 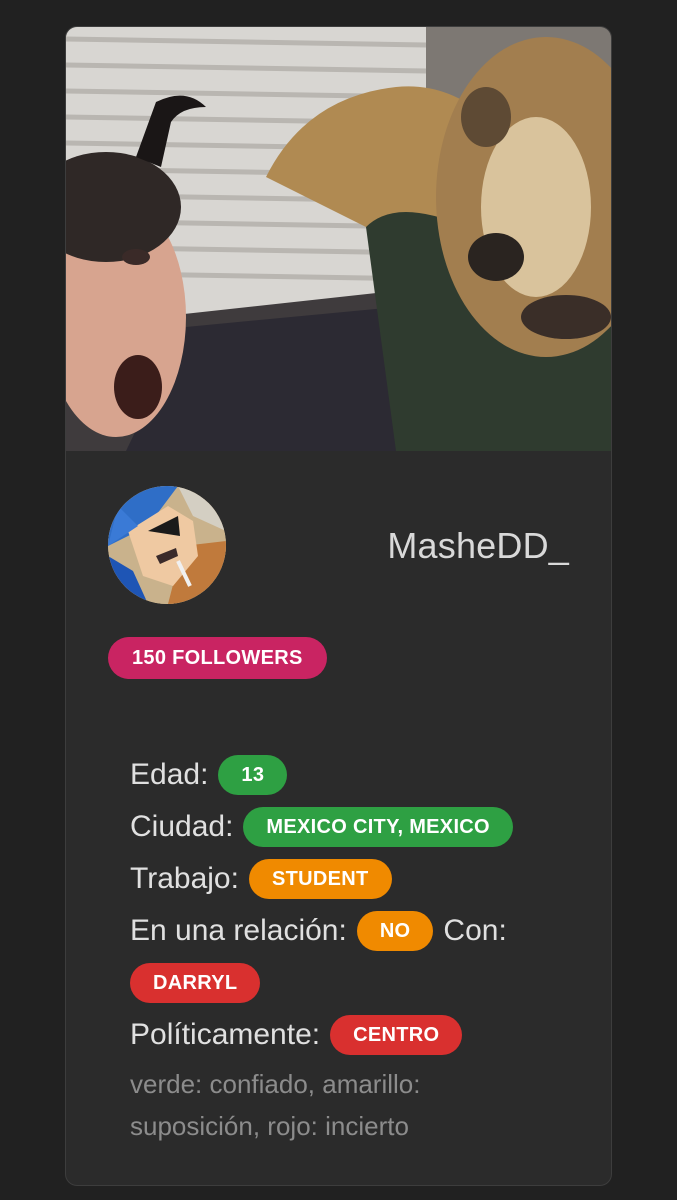 What do you see at coordinates (184, 878) in the screenshot?
I see `job-label: Trabajo:` at bounding box center [184, 878].